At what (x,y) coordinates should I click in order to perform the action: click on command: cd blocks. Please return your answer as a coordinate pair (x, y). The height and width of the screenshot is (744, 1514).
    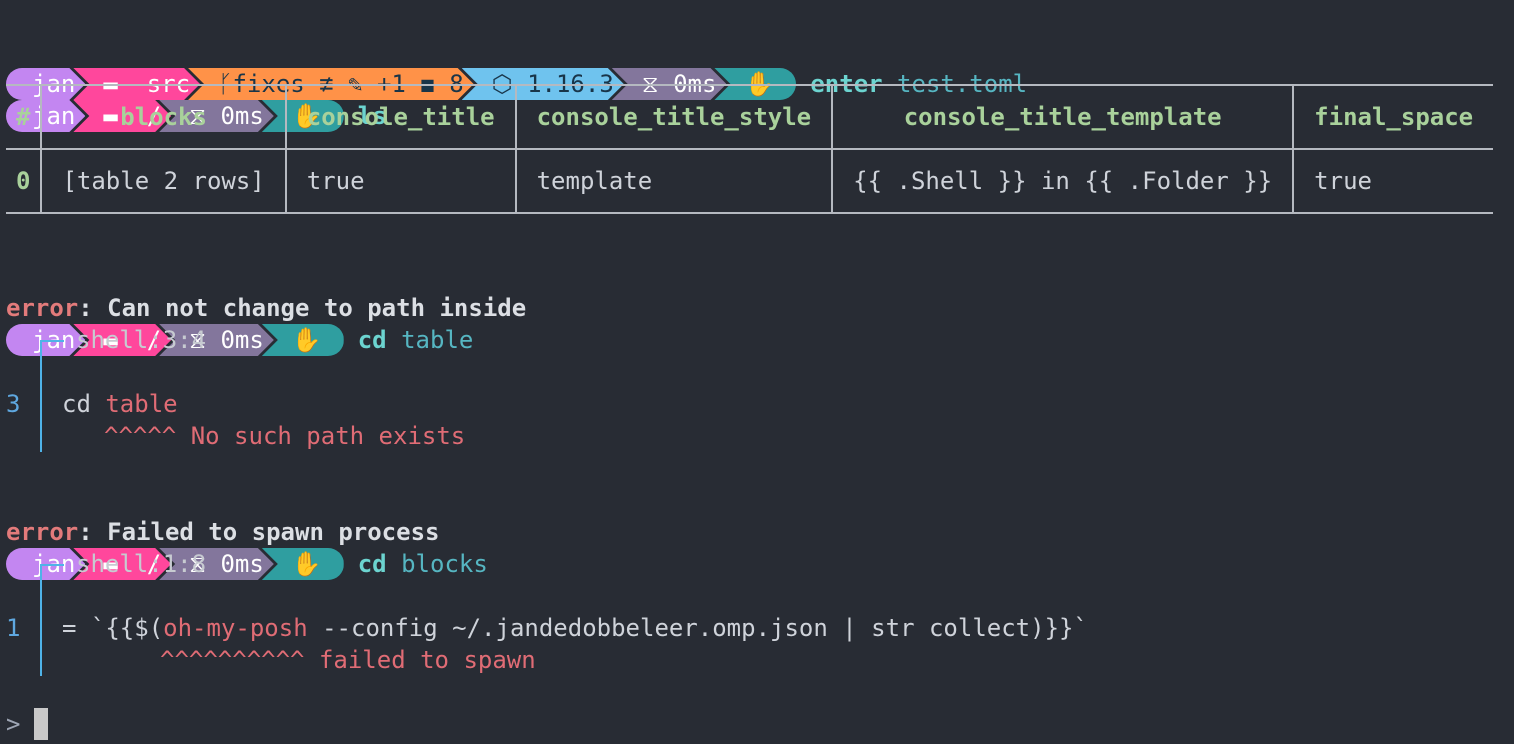
    Looking at the image, I should click on (423, 564).